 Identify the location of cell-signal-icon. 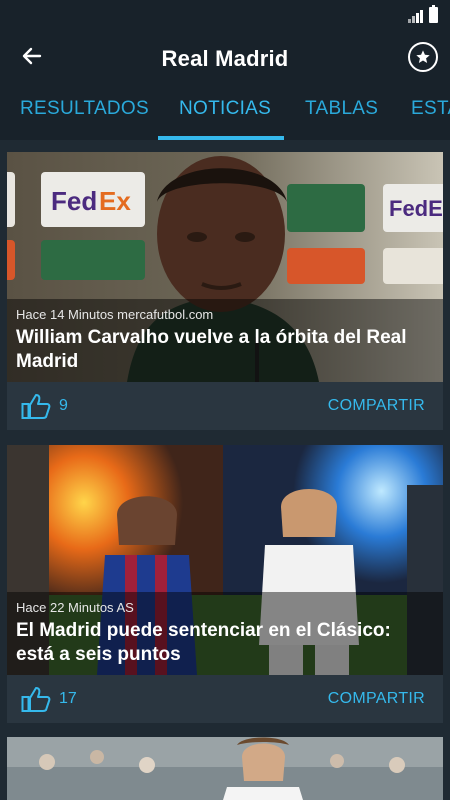
(415, 16).